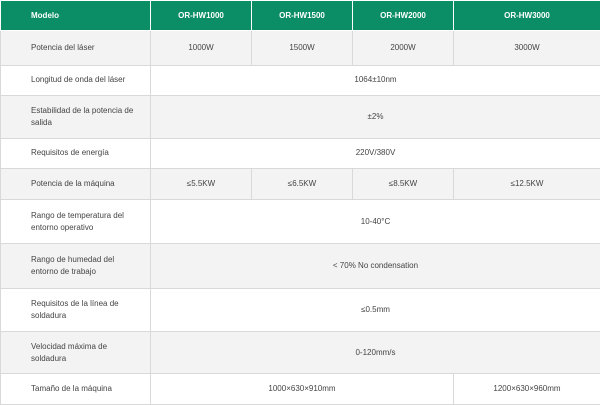 This screenshot has width=600, height=405. I want to click on header-model-4: OR-HW3000, so click(526, 15).